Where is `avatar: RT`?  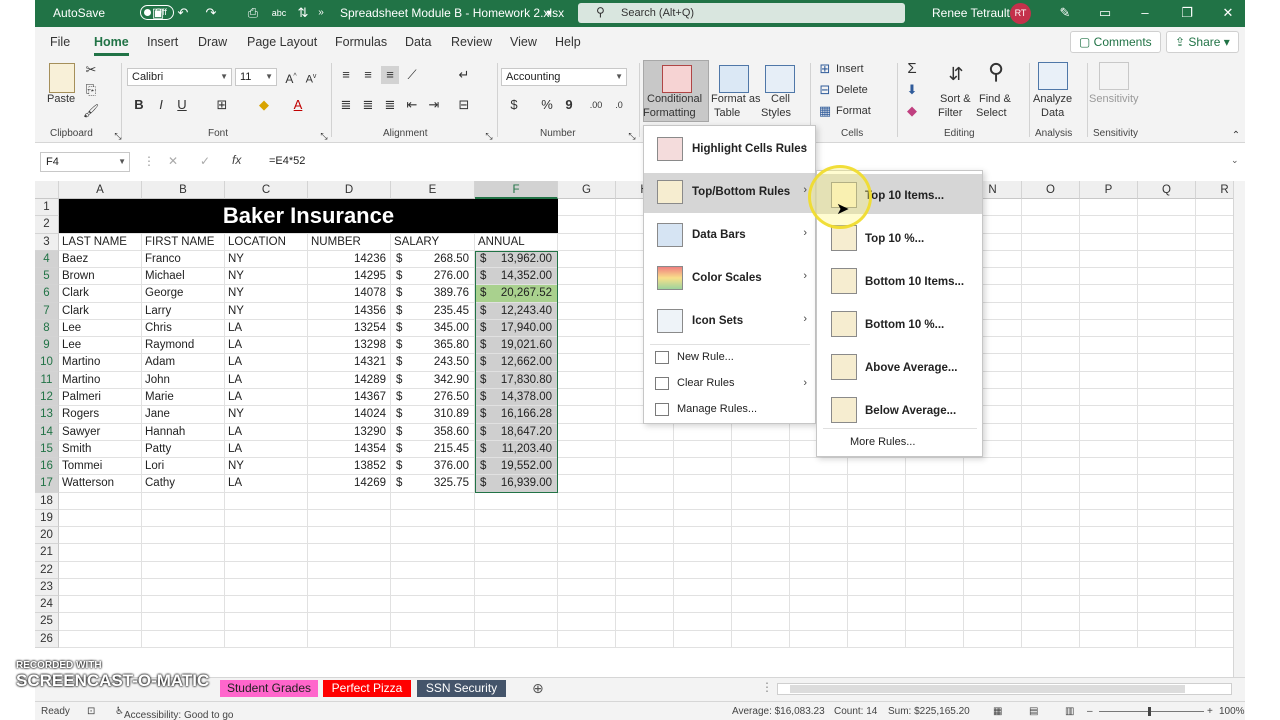
avatar: RT is located at coordinates (1020, 13).